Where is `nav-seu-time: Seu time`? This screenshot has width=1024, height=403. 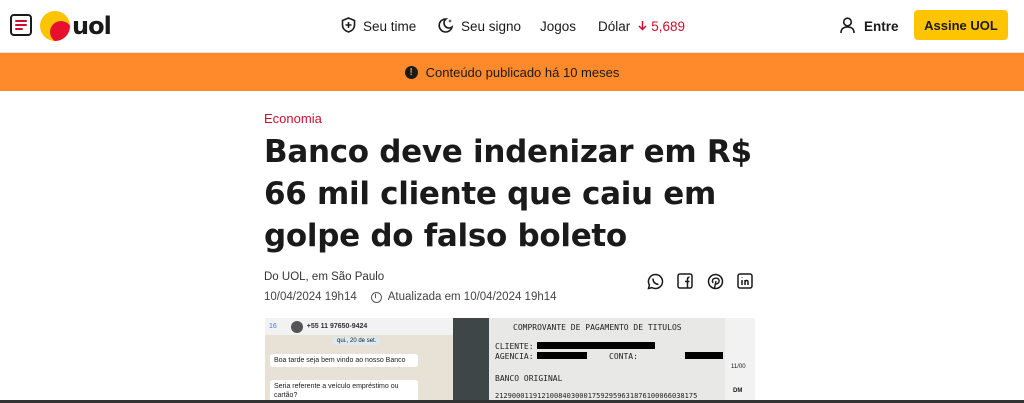 nav-seu-time: Seu time is located at coordinates (378, 26).